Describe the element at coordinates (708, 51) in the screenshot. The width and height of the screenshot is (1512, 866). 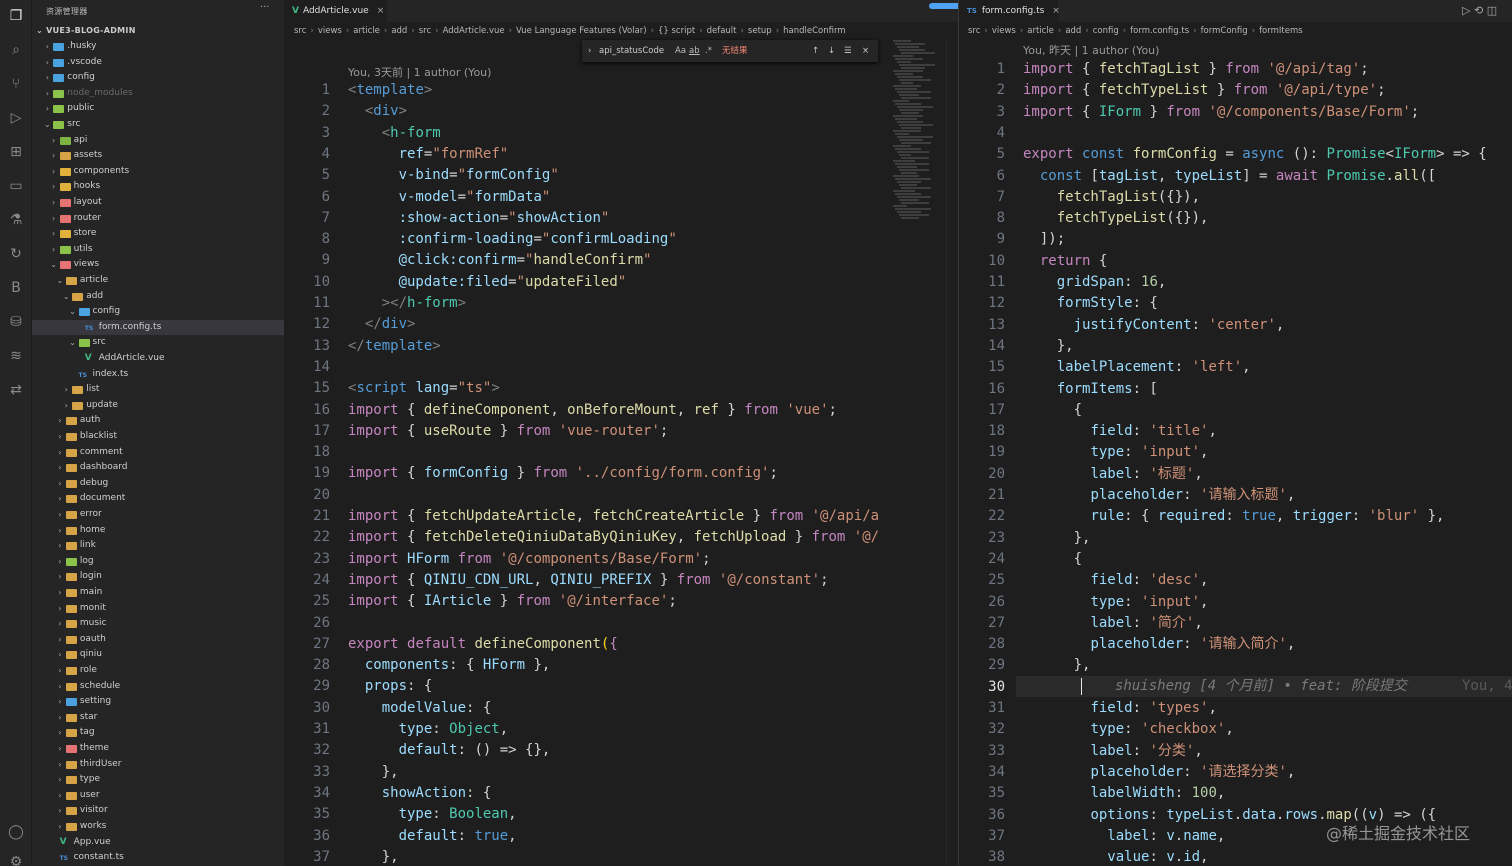
I see `regex-icon: .*` at that location.